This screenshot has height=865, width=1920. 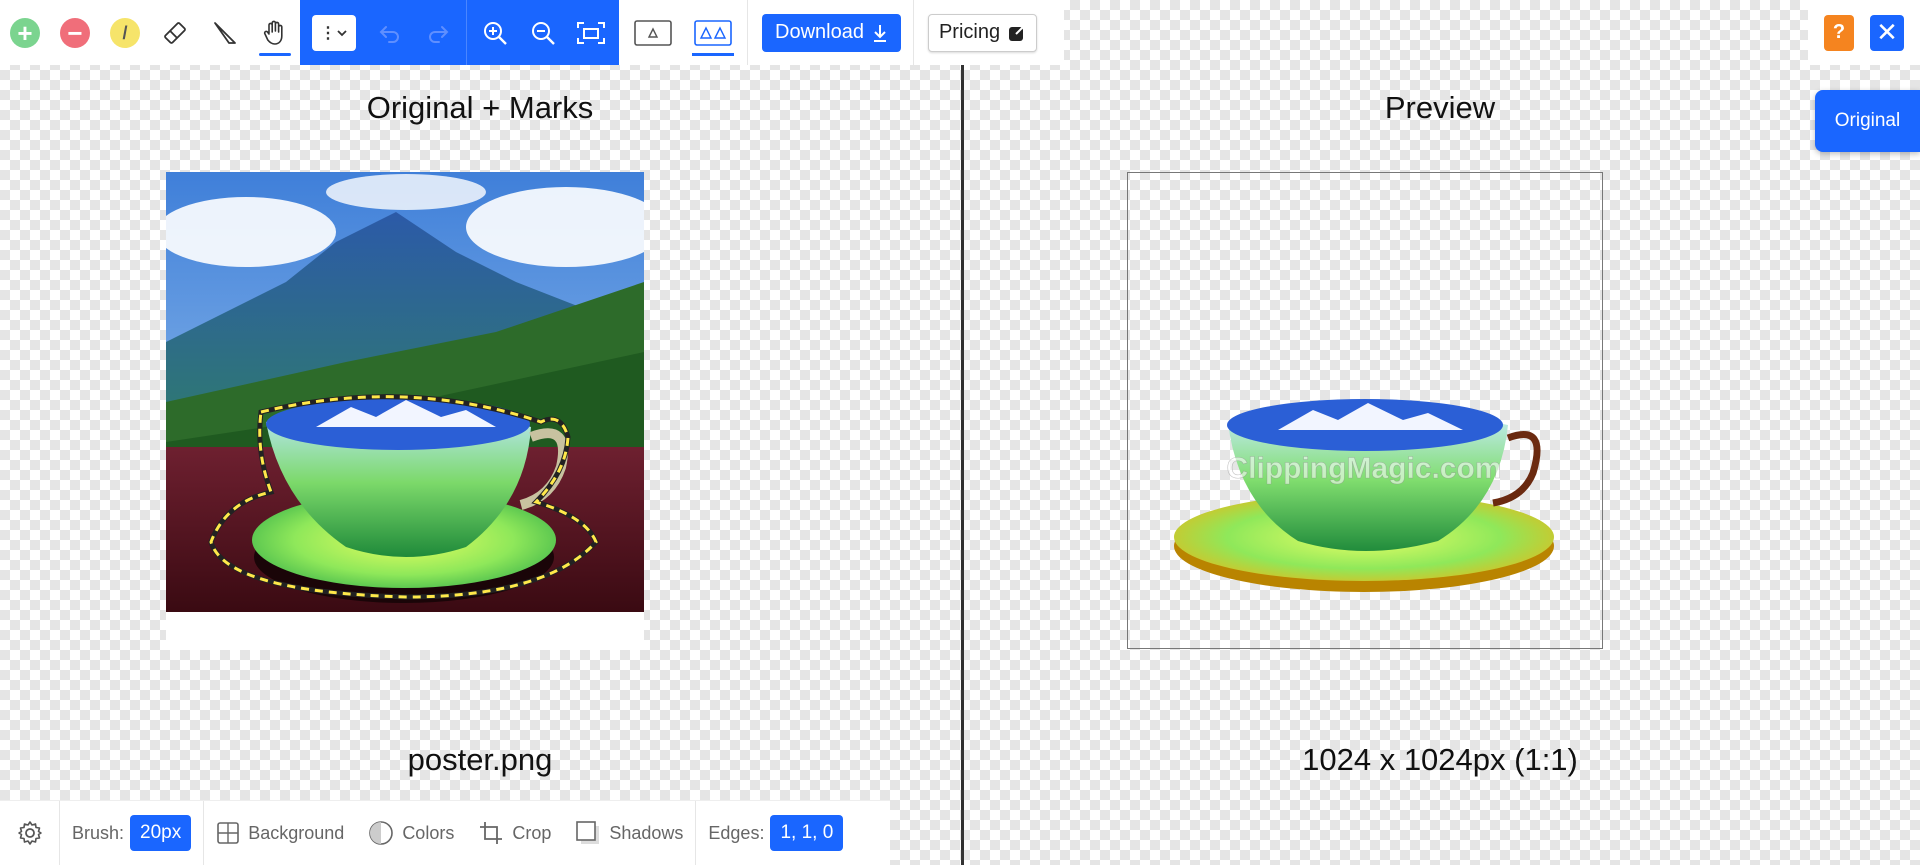 I want to click on single-view-icon, so click(x=653, y=32).